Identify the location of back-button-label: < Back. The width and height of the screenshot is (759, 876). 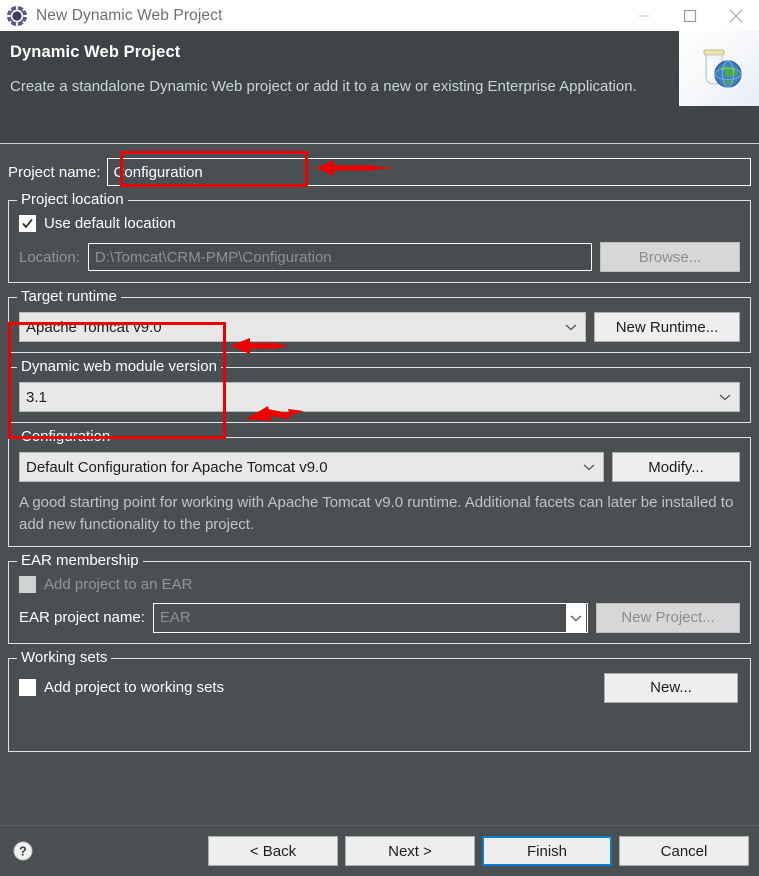
(273, 851).